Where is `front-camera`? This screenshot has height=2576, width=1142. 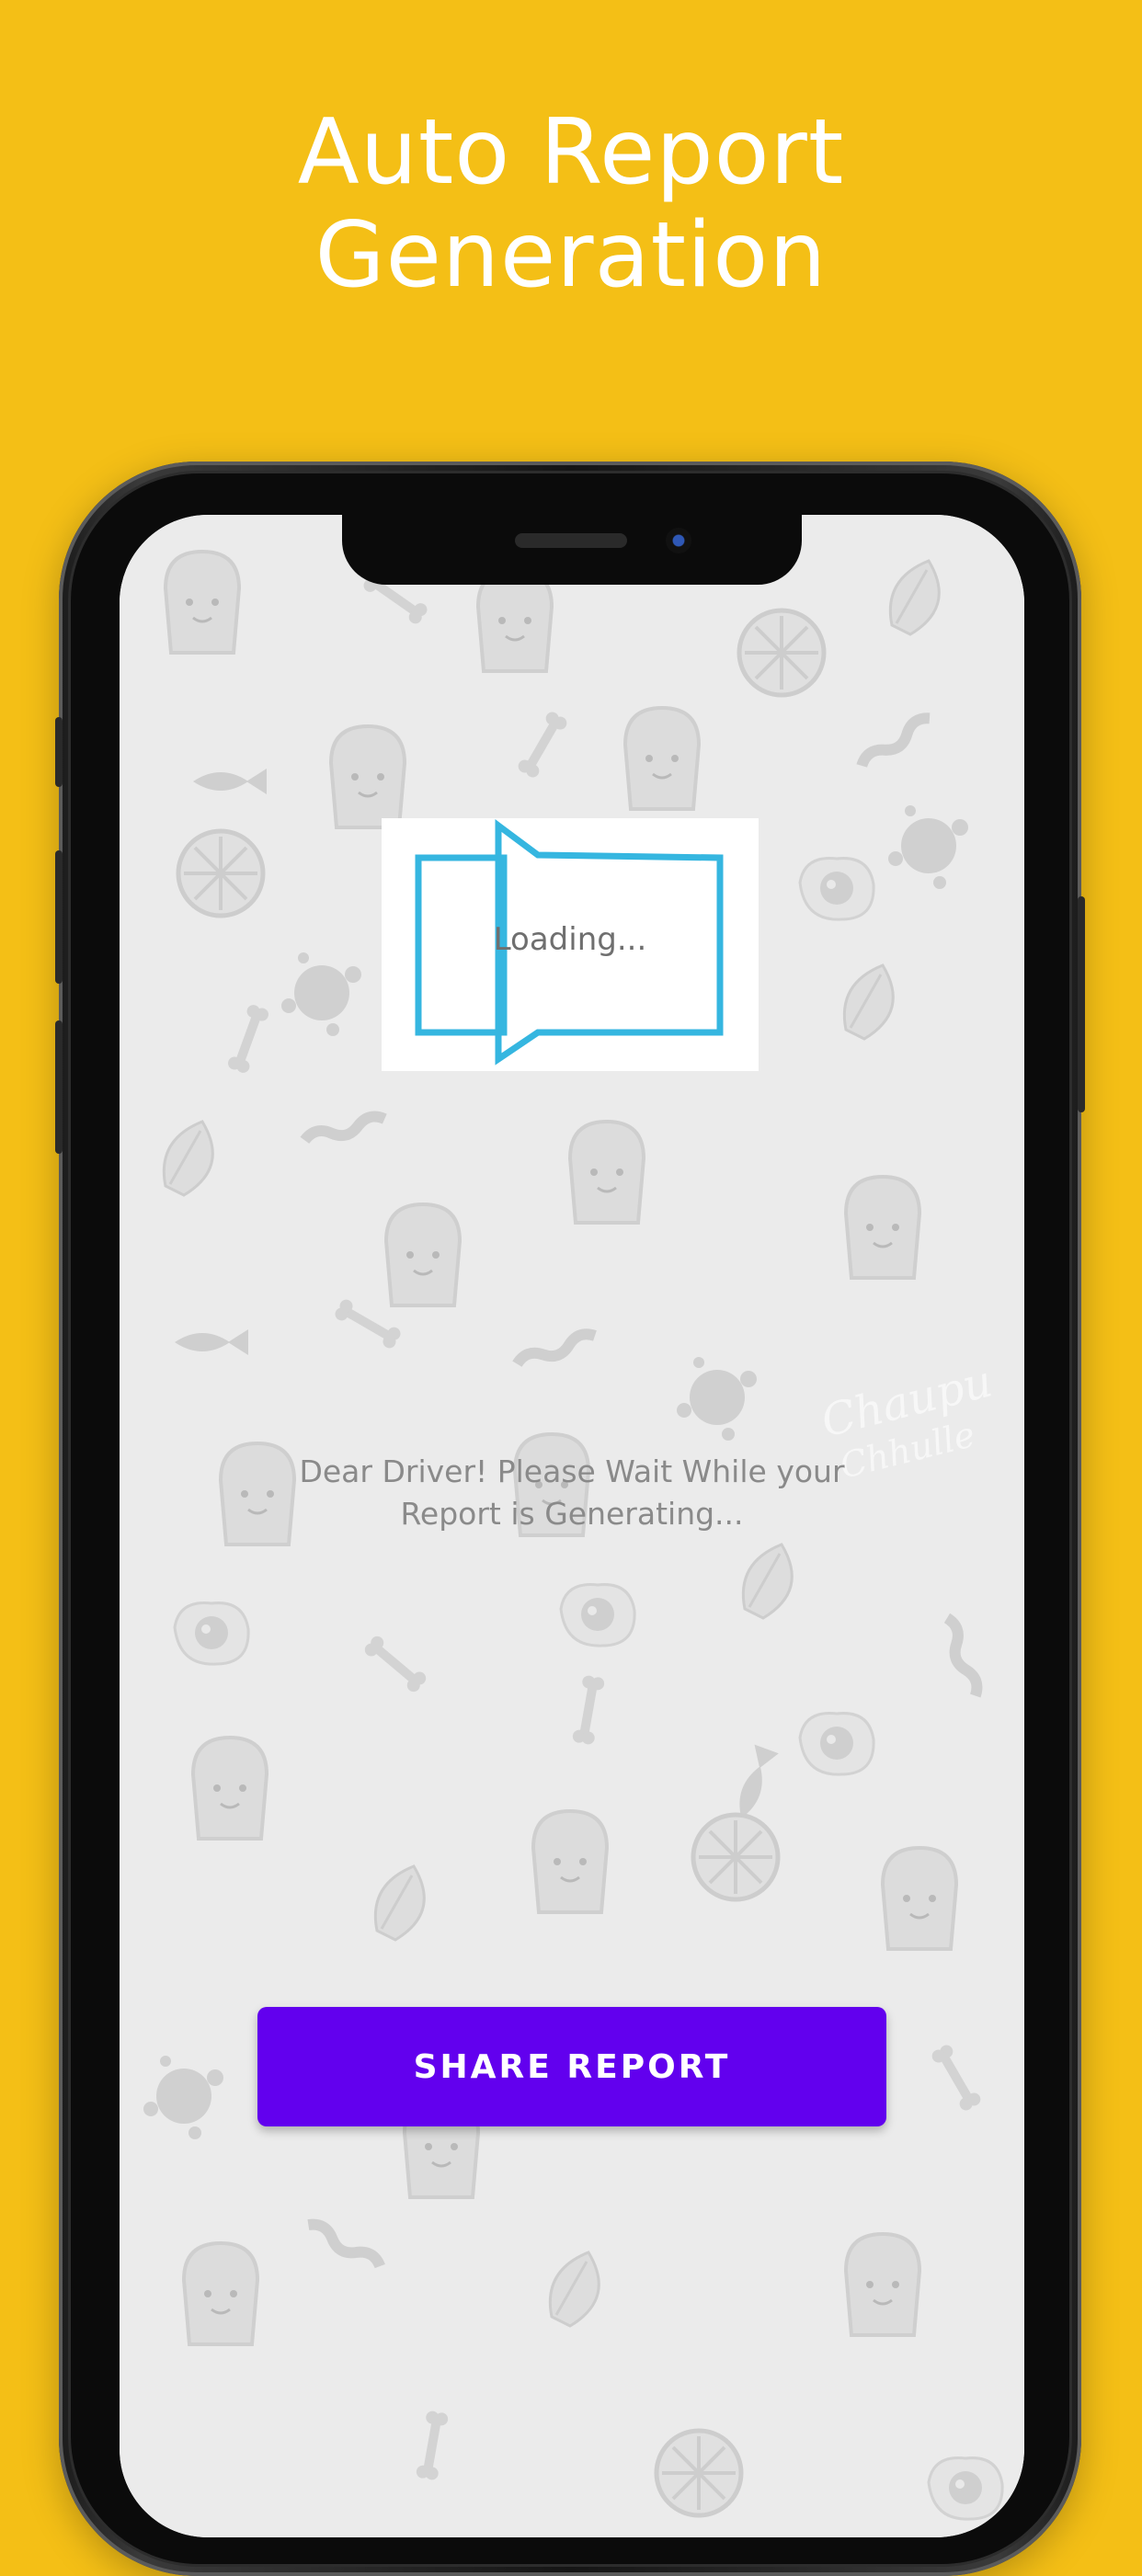
front-camera is located at coordinates (678, 540).